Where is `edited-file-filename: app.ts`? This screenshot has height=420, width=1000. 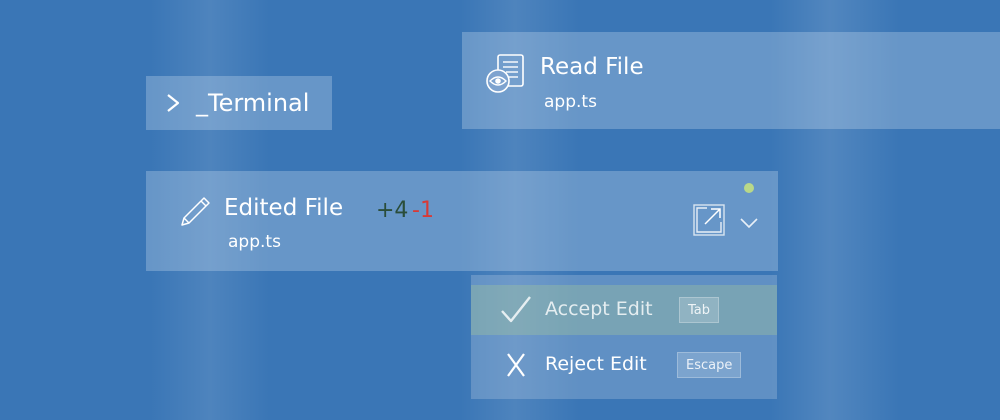
edited-file-filename: app.ts is located at coordinates (254, 242).